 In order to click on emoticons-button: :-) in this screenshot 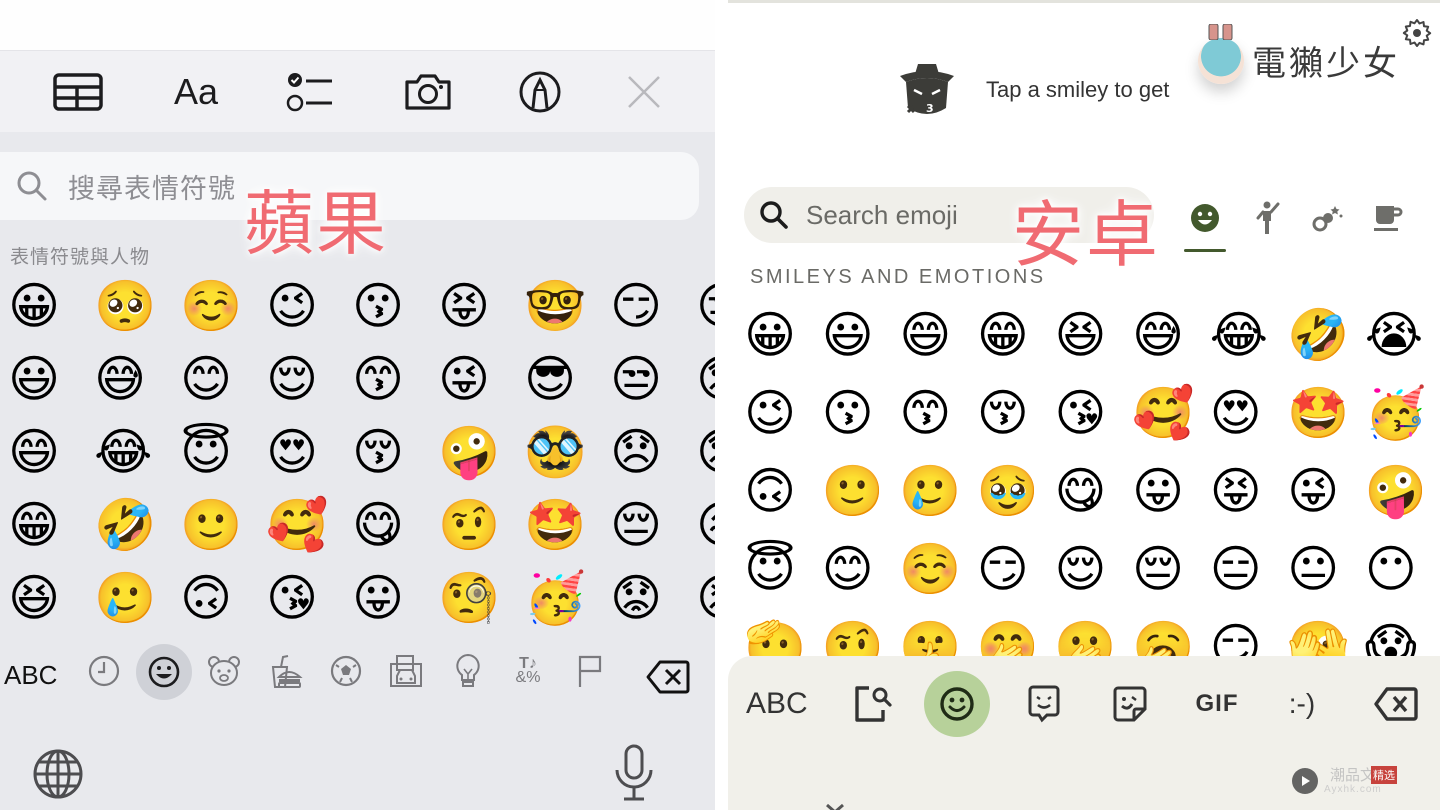, I will do `click(1302, 704)`.